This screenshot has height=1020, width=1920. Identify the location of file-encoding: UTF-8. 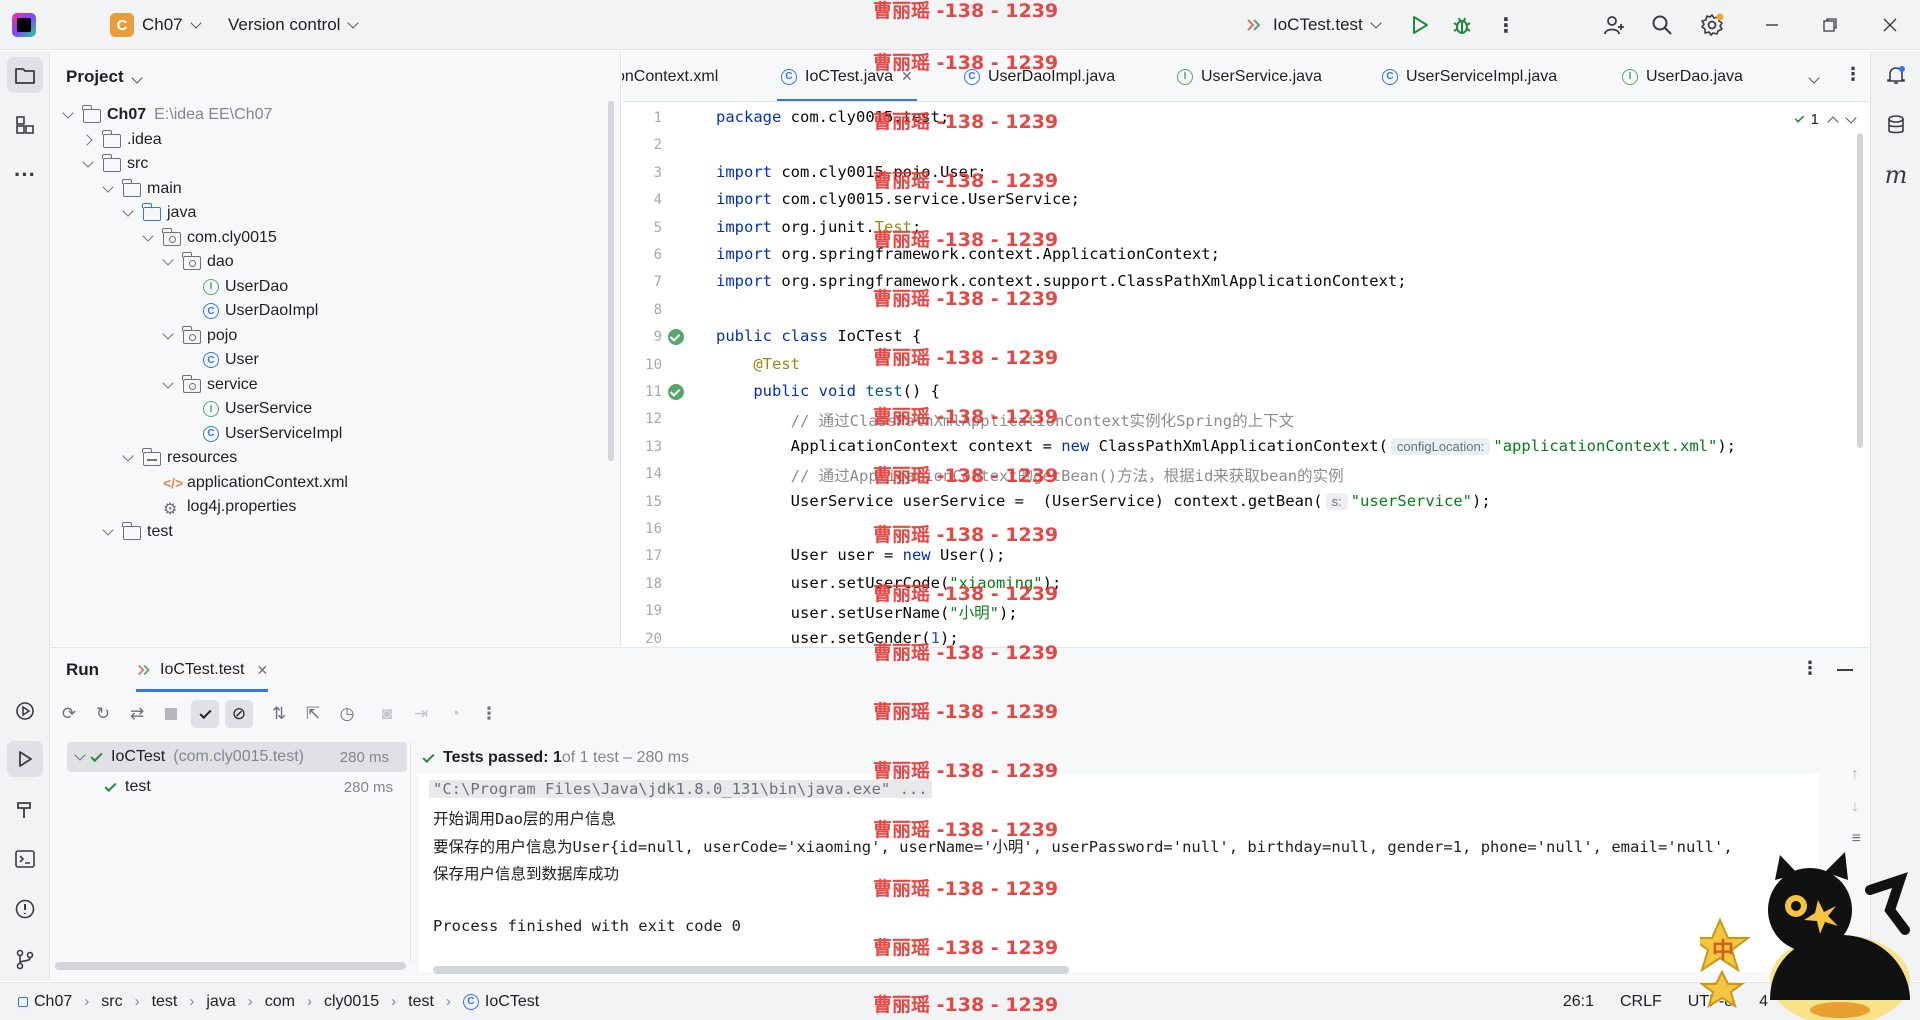
(1710, 1002).